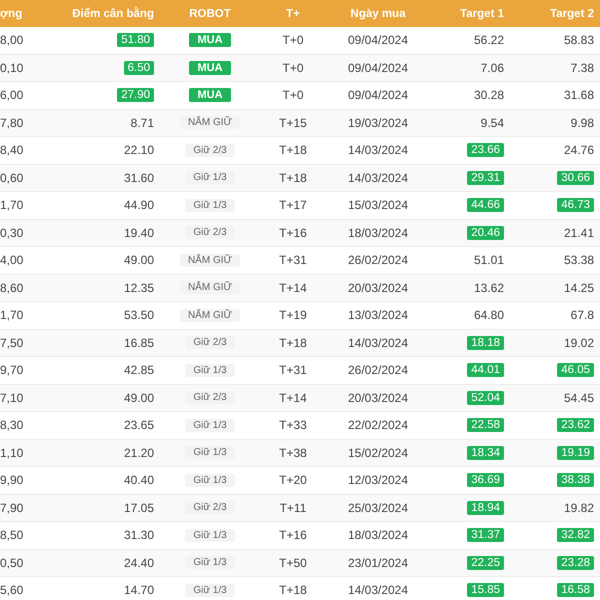 This screenshot has height=600, width=600. I want to click on date-cell: 25/03/2024, so click(378, 507).